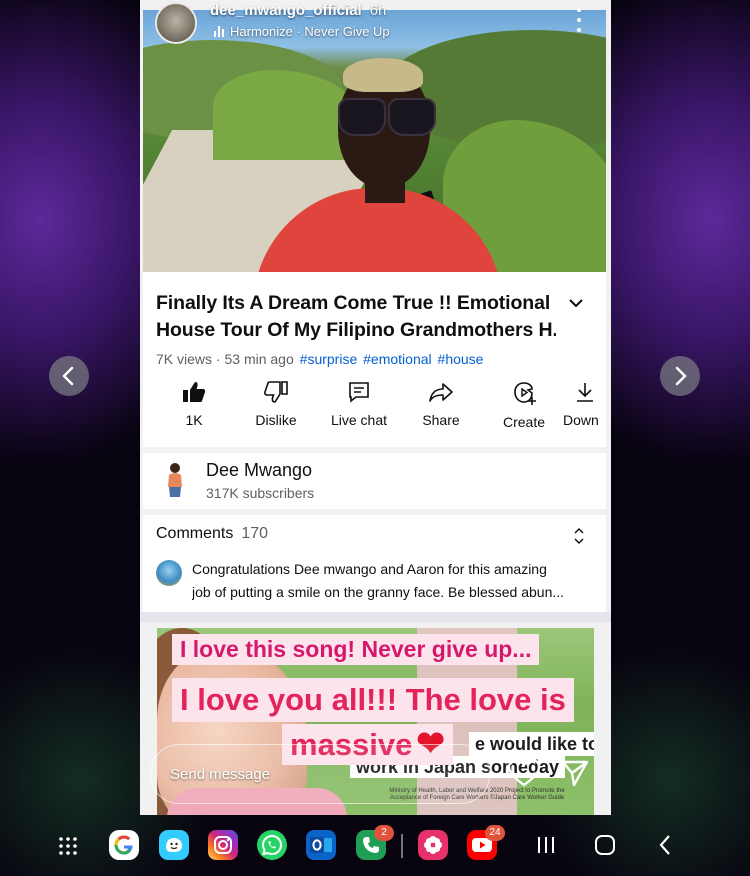 The width and height of the screenshot is (750, 876). I want to click on thumbs-up-icon, so click(194, 392).